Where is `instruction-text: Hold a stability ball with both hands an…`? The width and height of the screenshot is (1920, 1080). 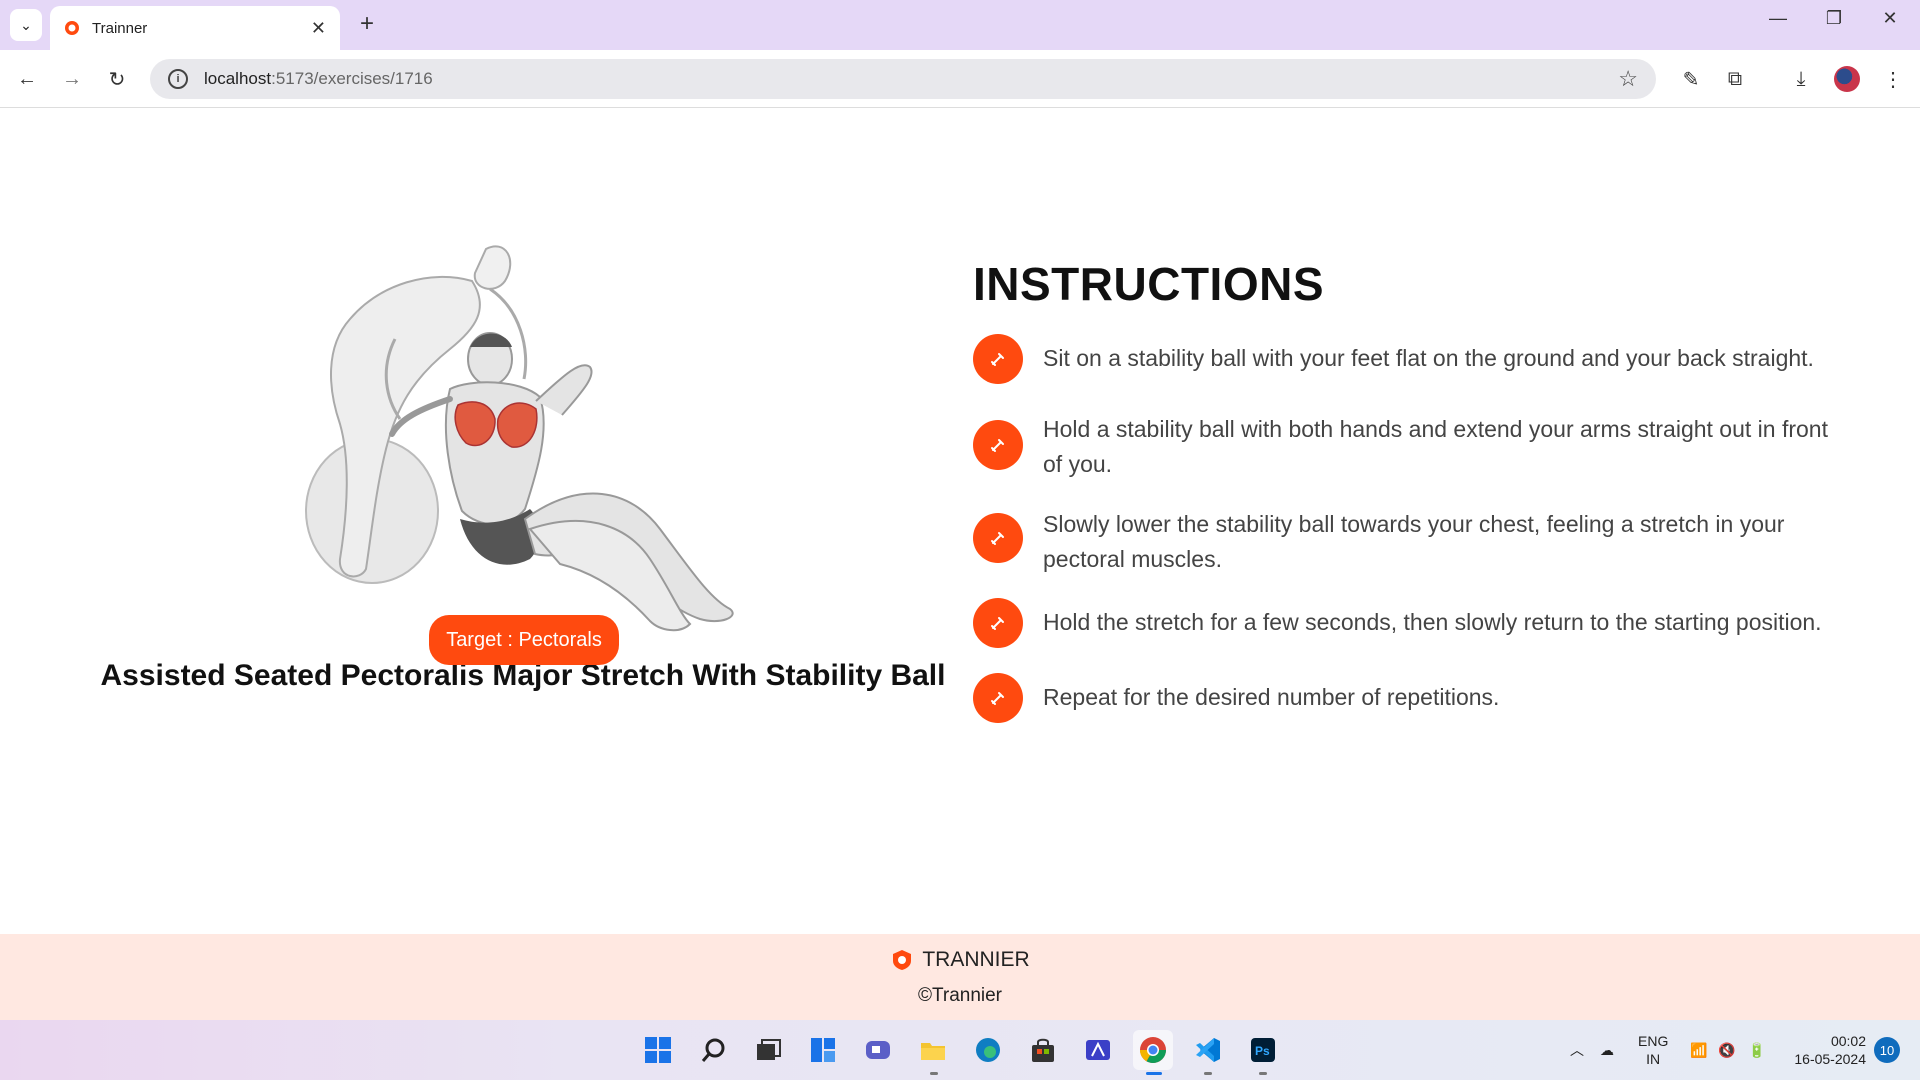 instruction-text: Hold a stability ball with both hands an… is located at coordinates (1435, 446).